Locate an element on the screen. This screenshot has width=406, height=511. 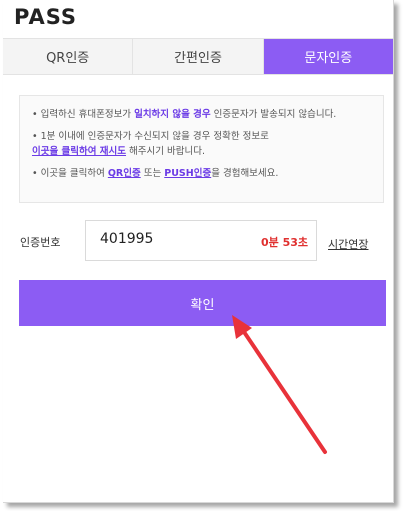
arrow-shaft is located at coordinates (282, 389).